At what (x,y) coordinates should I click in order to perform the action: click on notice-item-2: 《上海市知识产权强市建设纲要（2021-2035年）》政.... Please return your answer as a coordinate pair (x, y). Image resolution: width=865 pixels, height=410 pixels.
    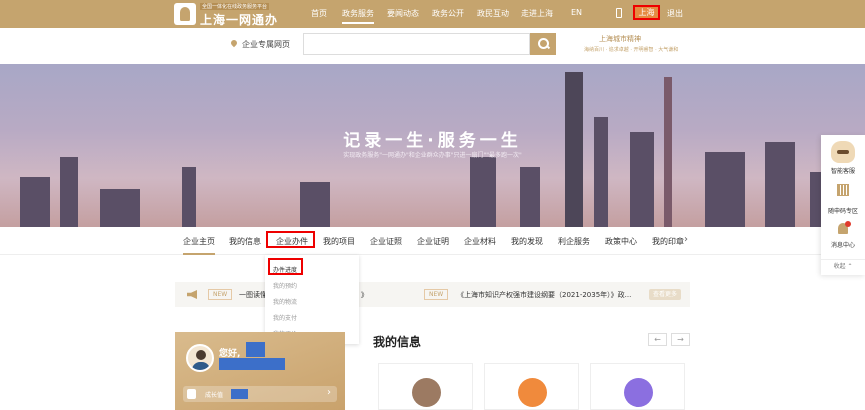
    Looking at the image, I should click on (544, 295).